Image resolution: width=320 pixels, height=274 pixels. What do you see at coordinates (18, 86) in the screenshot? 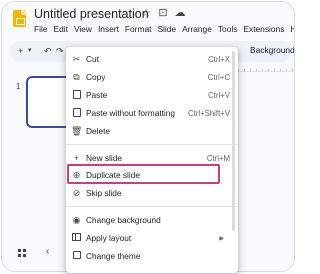
I see `slide-number: 1` at bounding box center [18, 86].